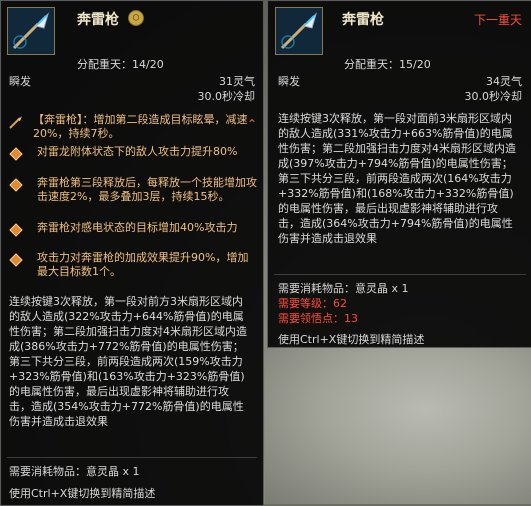 Image resolution: width=531 pixels, height=506 pixels. Describe the element at coordinates (16, 122) in the screenshot. I see `spear-icon` at that location.